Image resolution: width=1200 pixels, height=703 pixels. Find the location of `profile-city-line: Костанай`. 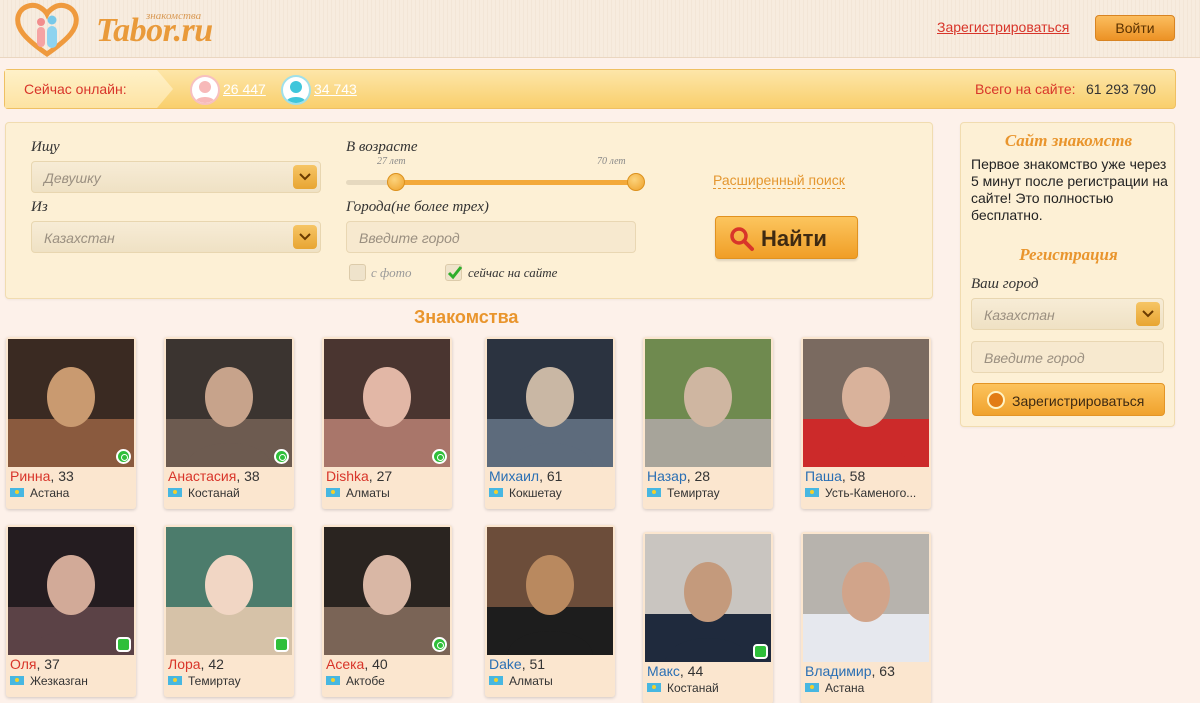

profile-city-line: Костанай is located at coordinates (229, 493).